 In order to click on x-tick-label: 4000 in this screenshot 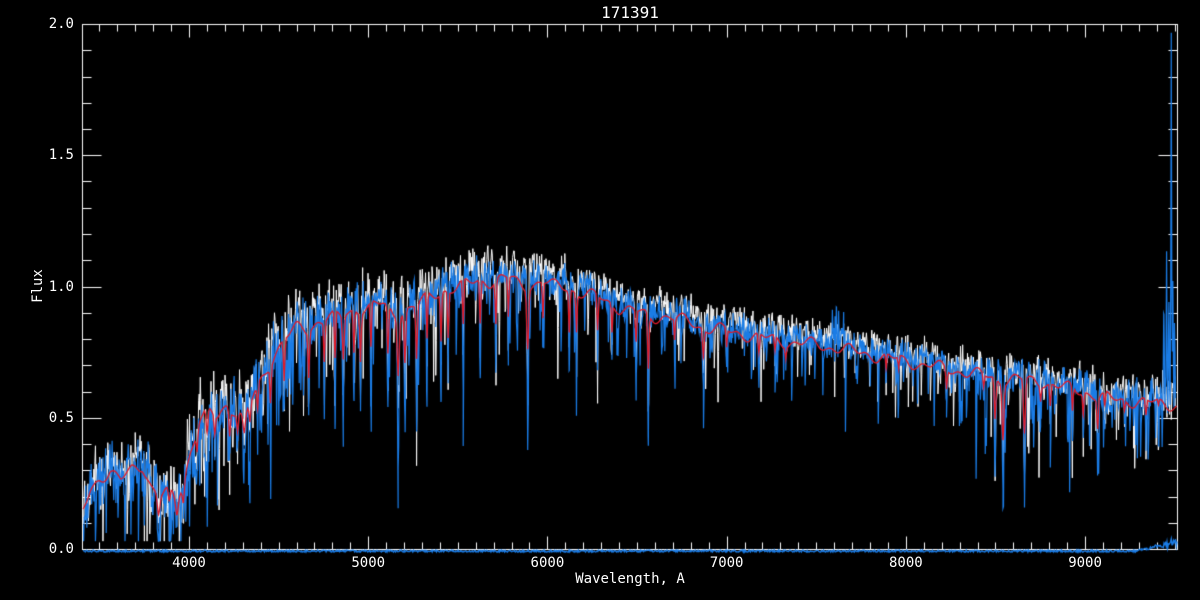, I will do `click(189, 563)`.